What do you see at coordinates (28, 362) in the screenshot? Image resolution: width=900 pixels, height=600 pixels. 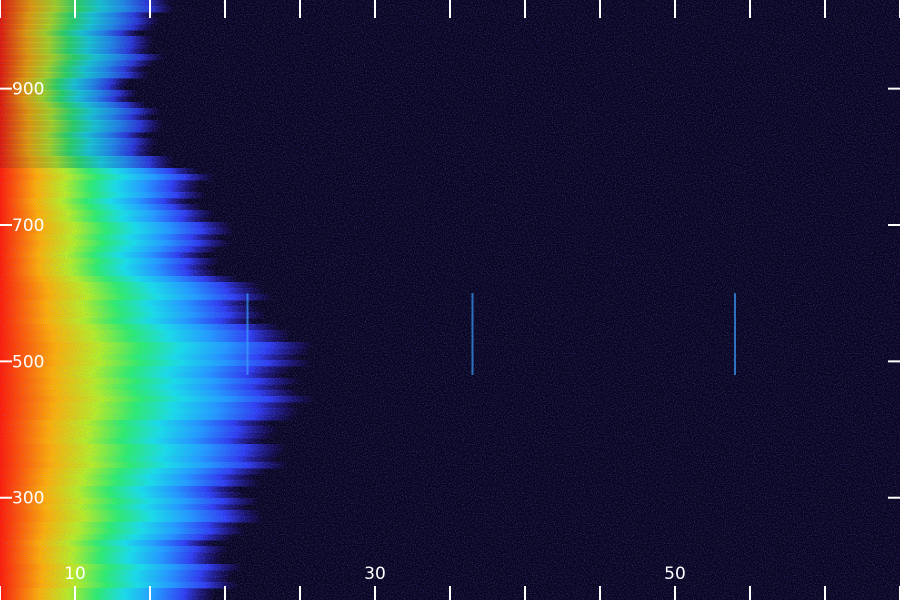 I see `y-tick-label: 500` at bounding box center [28, 362].